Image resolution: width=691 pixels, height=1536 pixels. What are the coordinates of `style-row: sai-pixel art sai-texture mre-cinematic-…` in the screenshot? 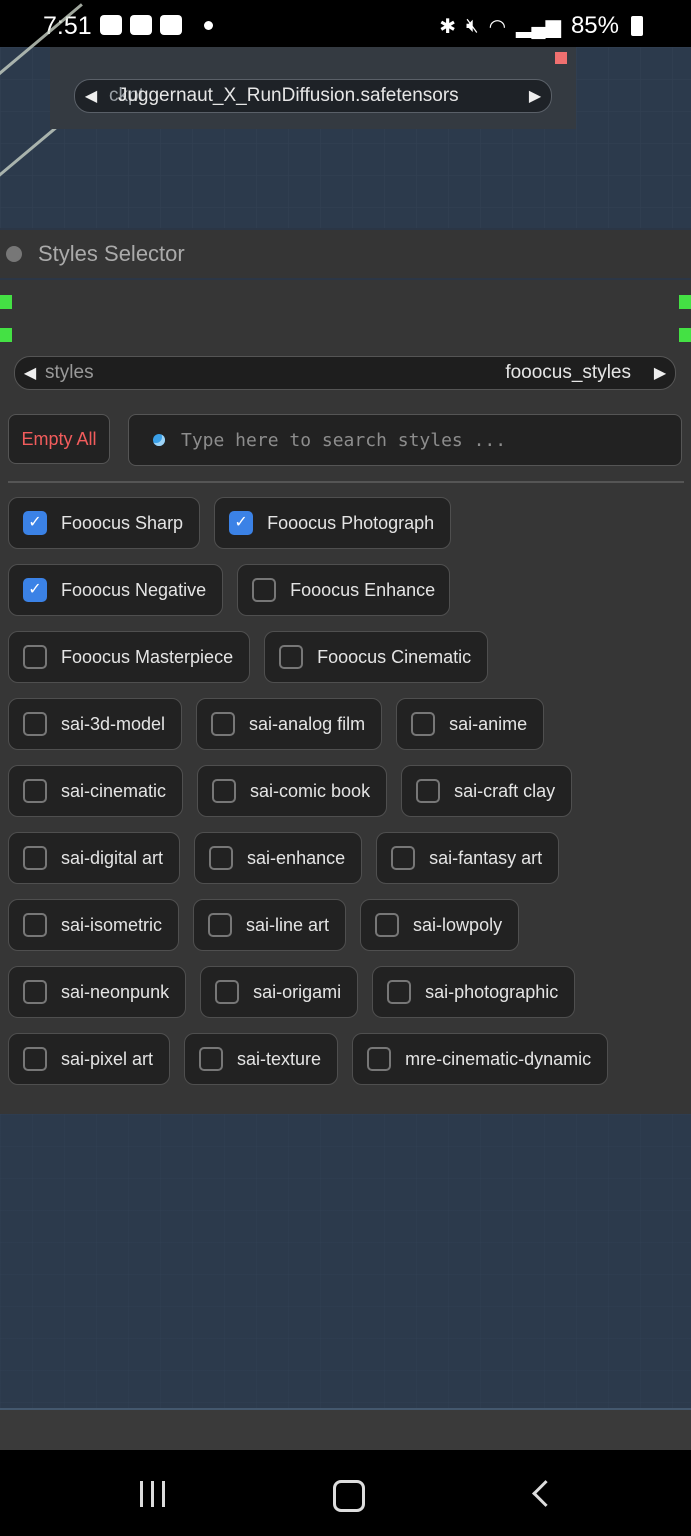 It's located at (346, 1059).